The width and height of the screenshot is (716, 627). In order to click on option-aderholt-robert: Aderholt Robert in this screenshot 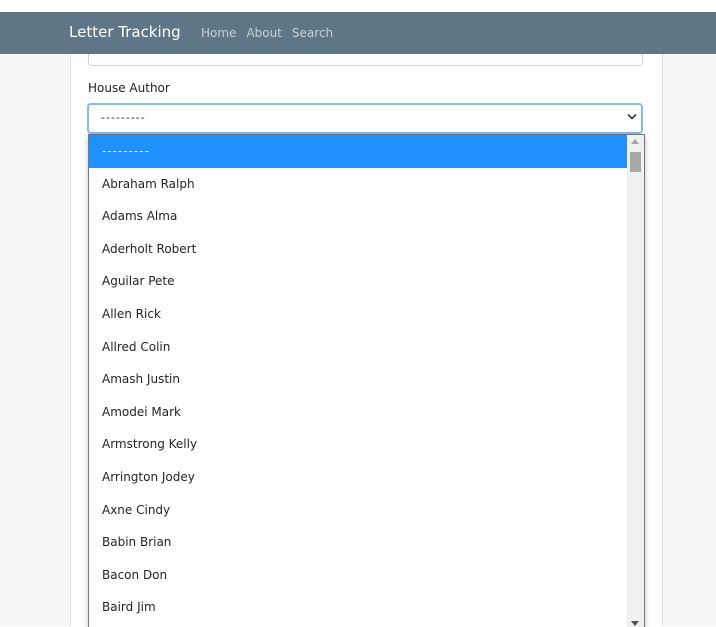, I will do `click(358, 249)`.